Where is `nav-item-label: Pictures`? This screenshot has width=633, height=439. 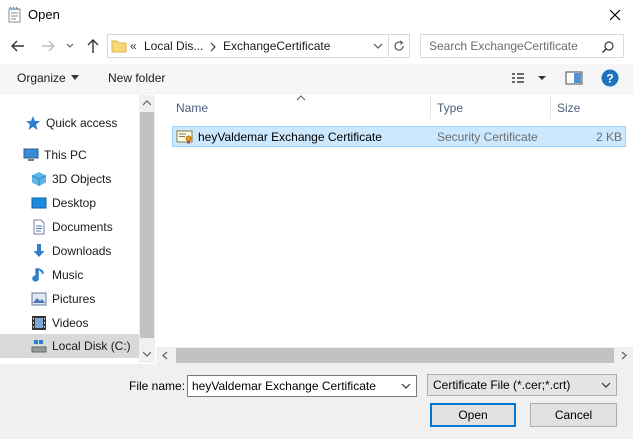
nav-item-label: Pictures is located at coordinates (74, 299).